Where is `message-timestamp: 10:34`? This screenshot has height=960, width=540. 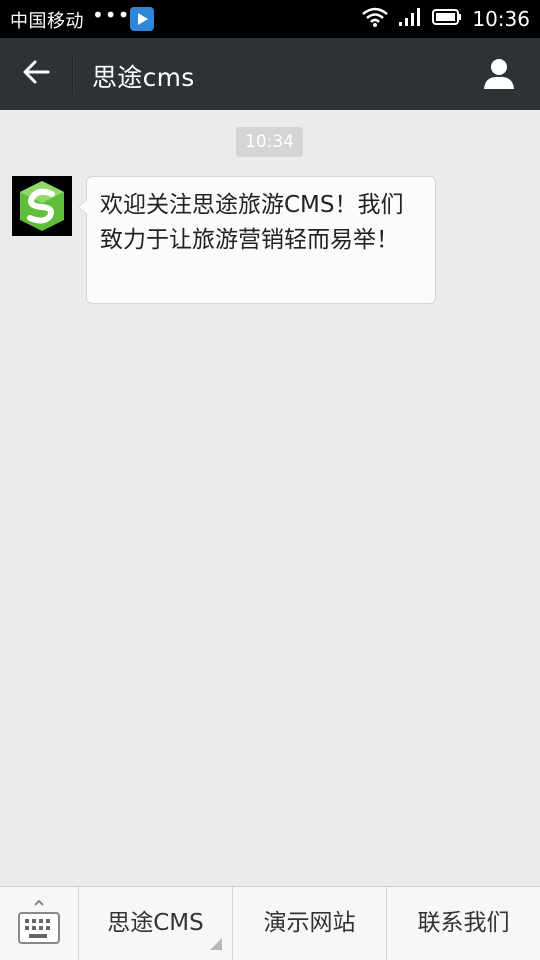 message-timestamp: 10:34 is located at coordinates (269, 142).